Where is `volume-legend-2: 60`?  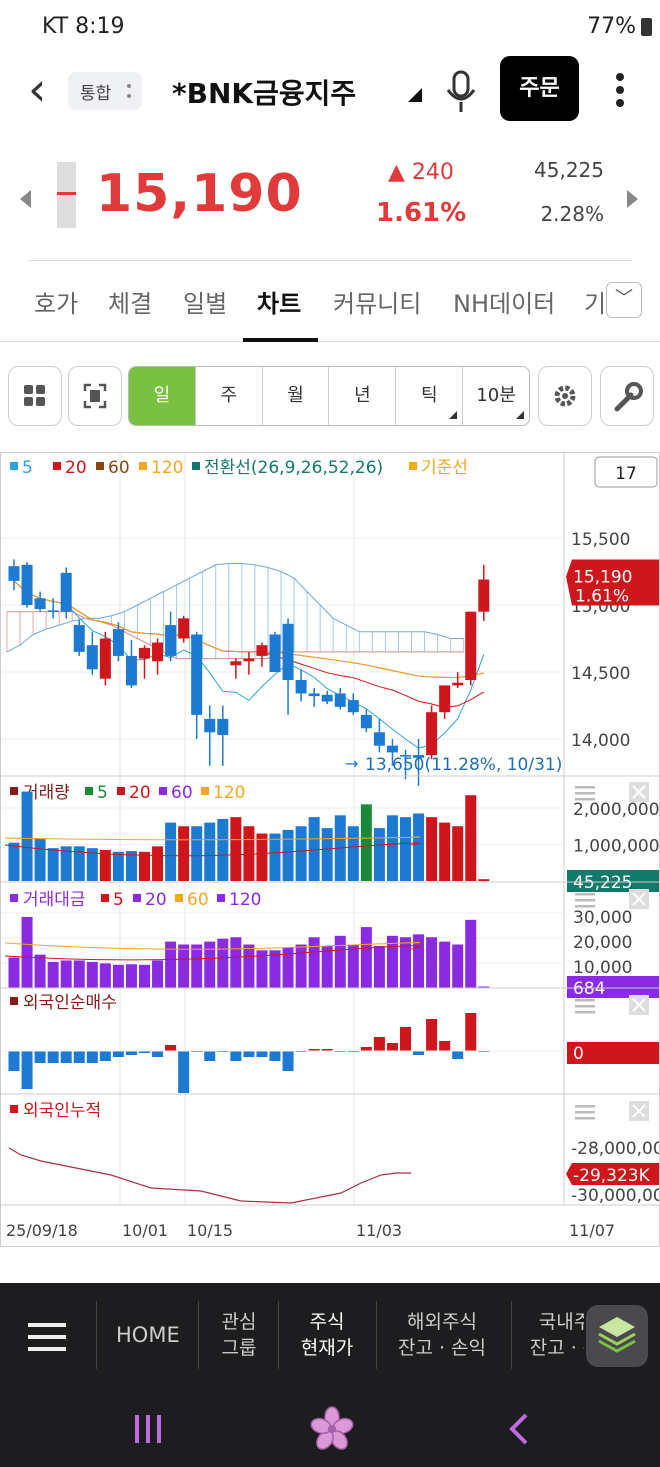 volume-legend-2: 60 is located at coordinates (182, 793).